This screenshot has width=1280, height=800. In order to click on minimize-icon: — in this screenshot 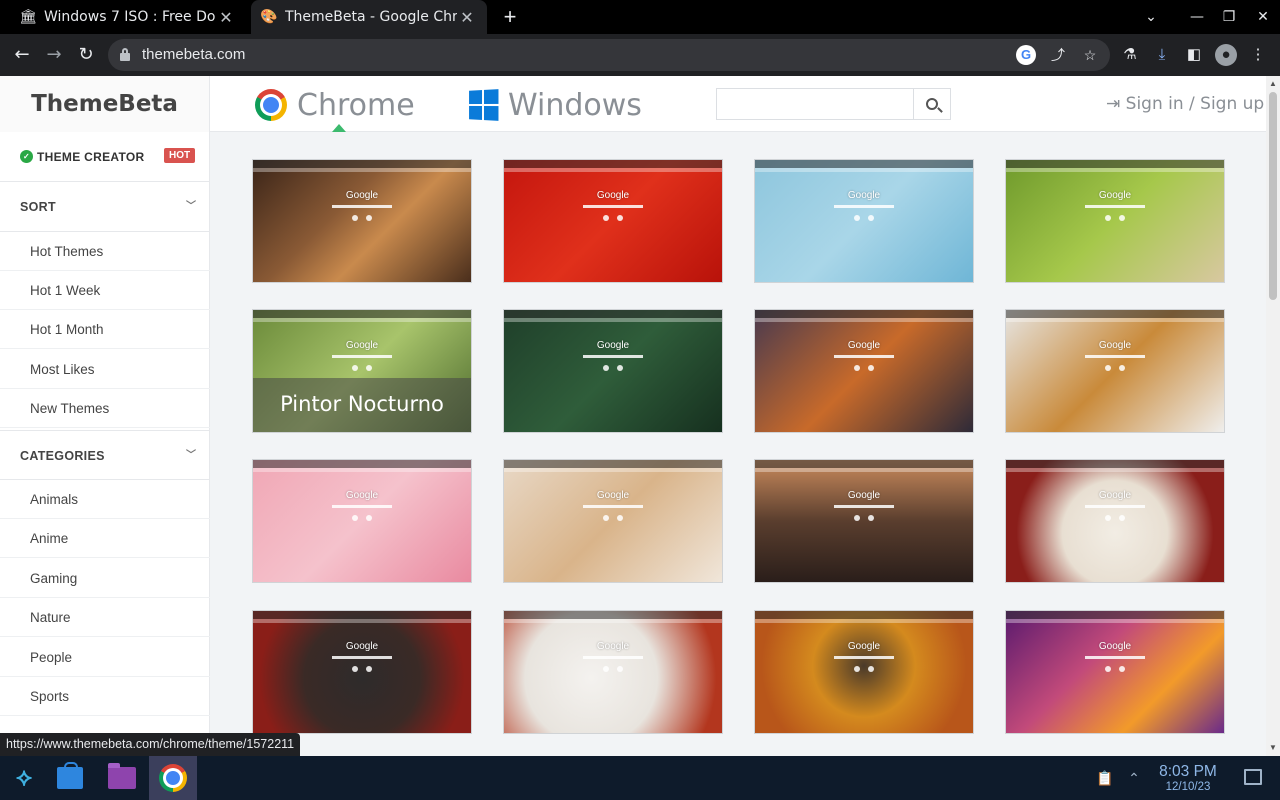, I will do `click(1197, 17)`.